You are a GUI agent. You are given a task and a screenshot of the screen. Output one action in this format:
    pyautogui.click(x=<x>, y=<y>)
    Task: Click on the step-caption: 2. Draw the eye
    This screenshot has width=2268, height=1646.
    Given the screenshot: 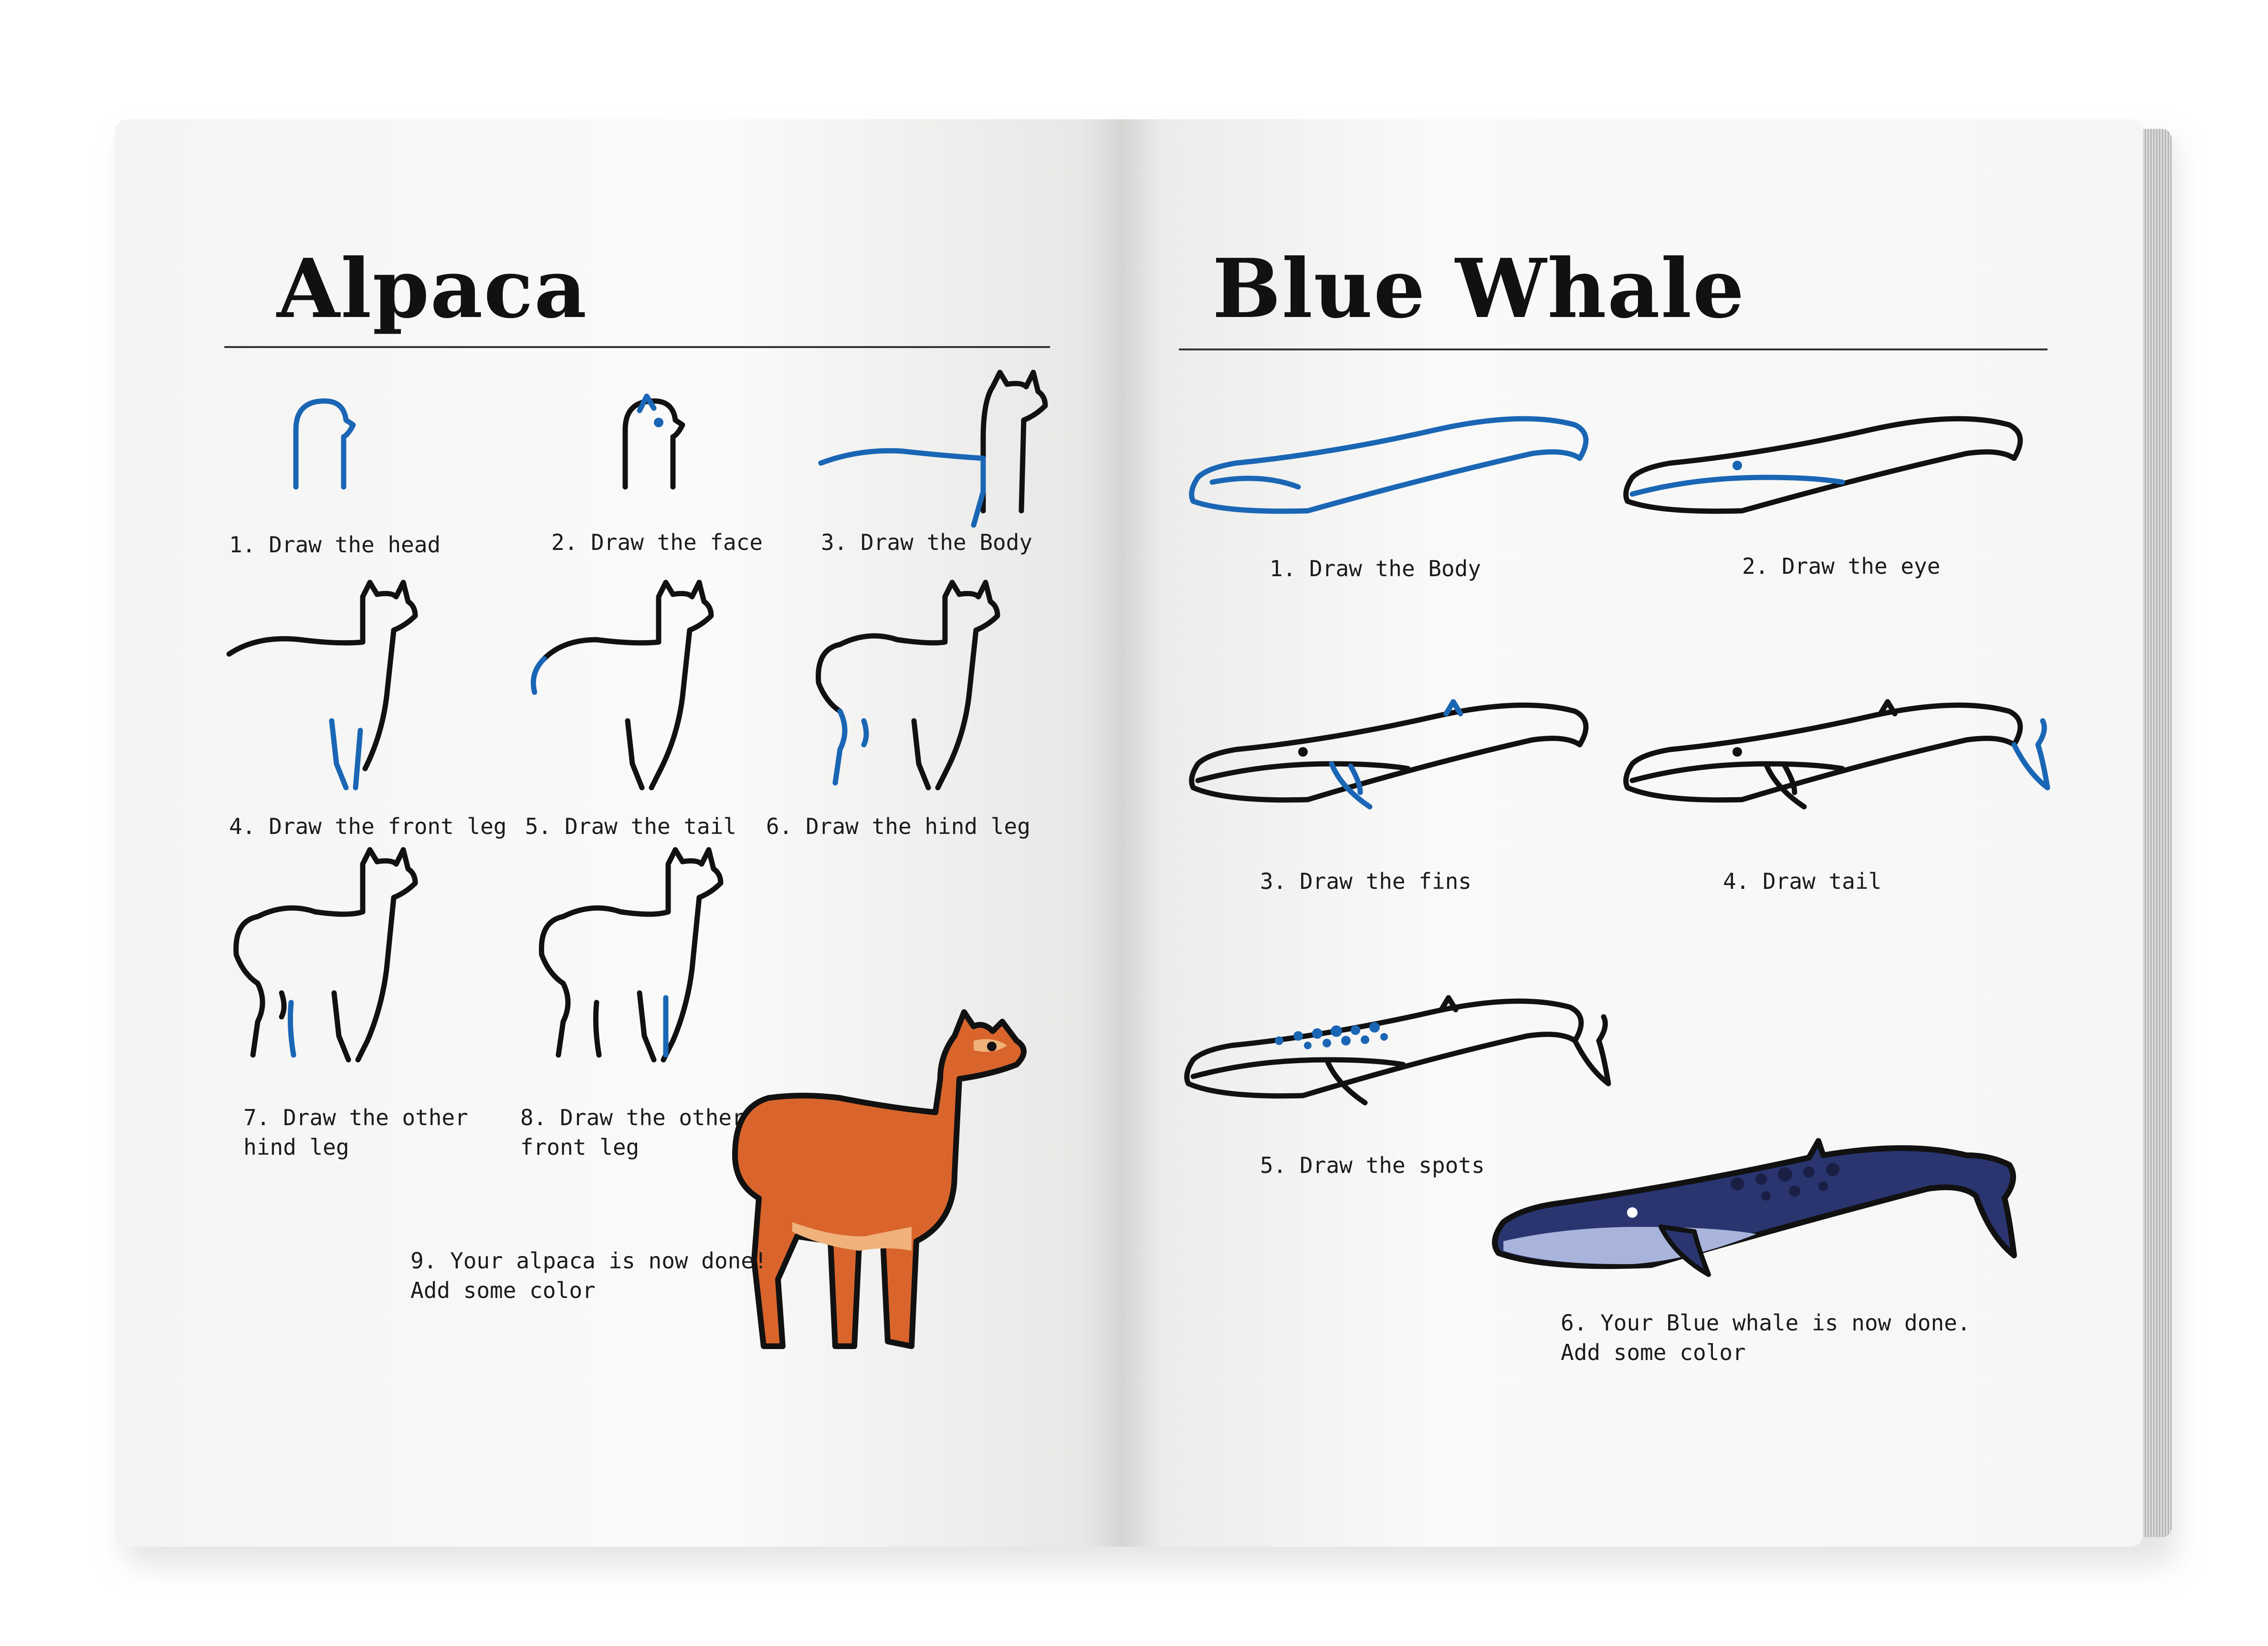 What is the action you would take?
    pyautogui.click(x=1842, y=566)
    